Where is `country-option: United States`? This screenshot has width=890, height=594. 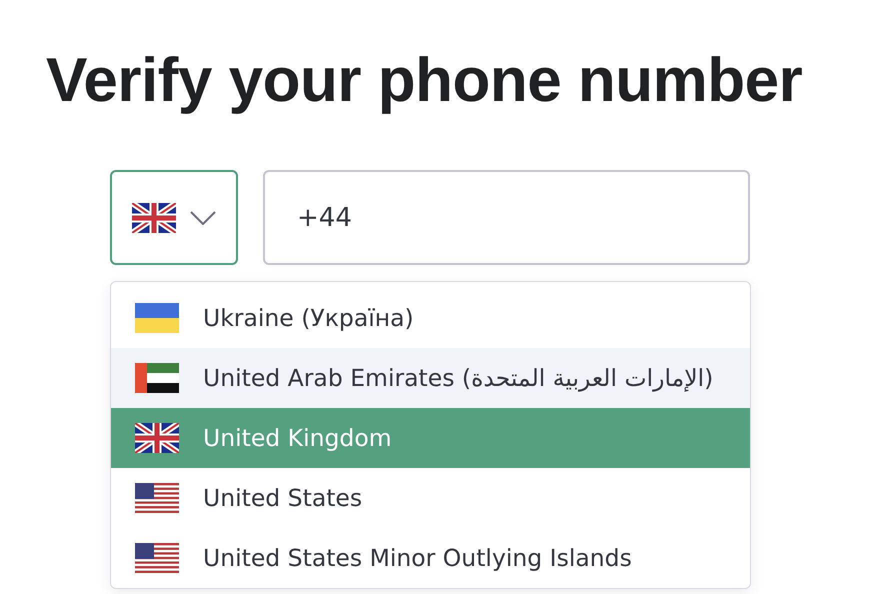 country-option: United States is located at coordinates (430, 498).